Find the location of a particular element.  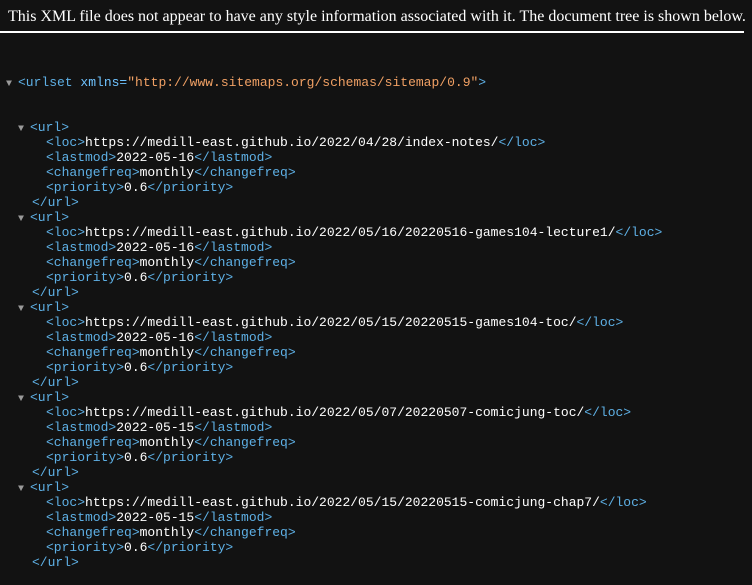

urlset-xmlns-attr: xmlns= is located at coordinates (104, 82).